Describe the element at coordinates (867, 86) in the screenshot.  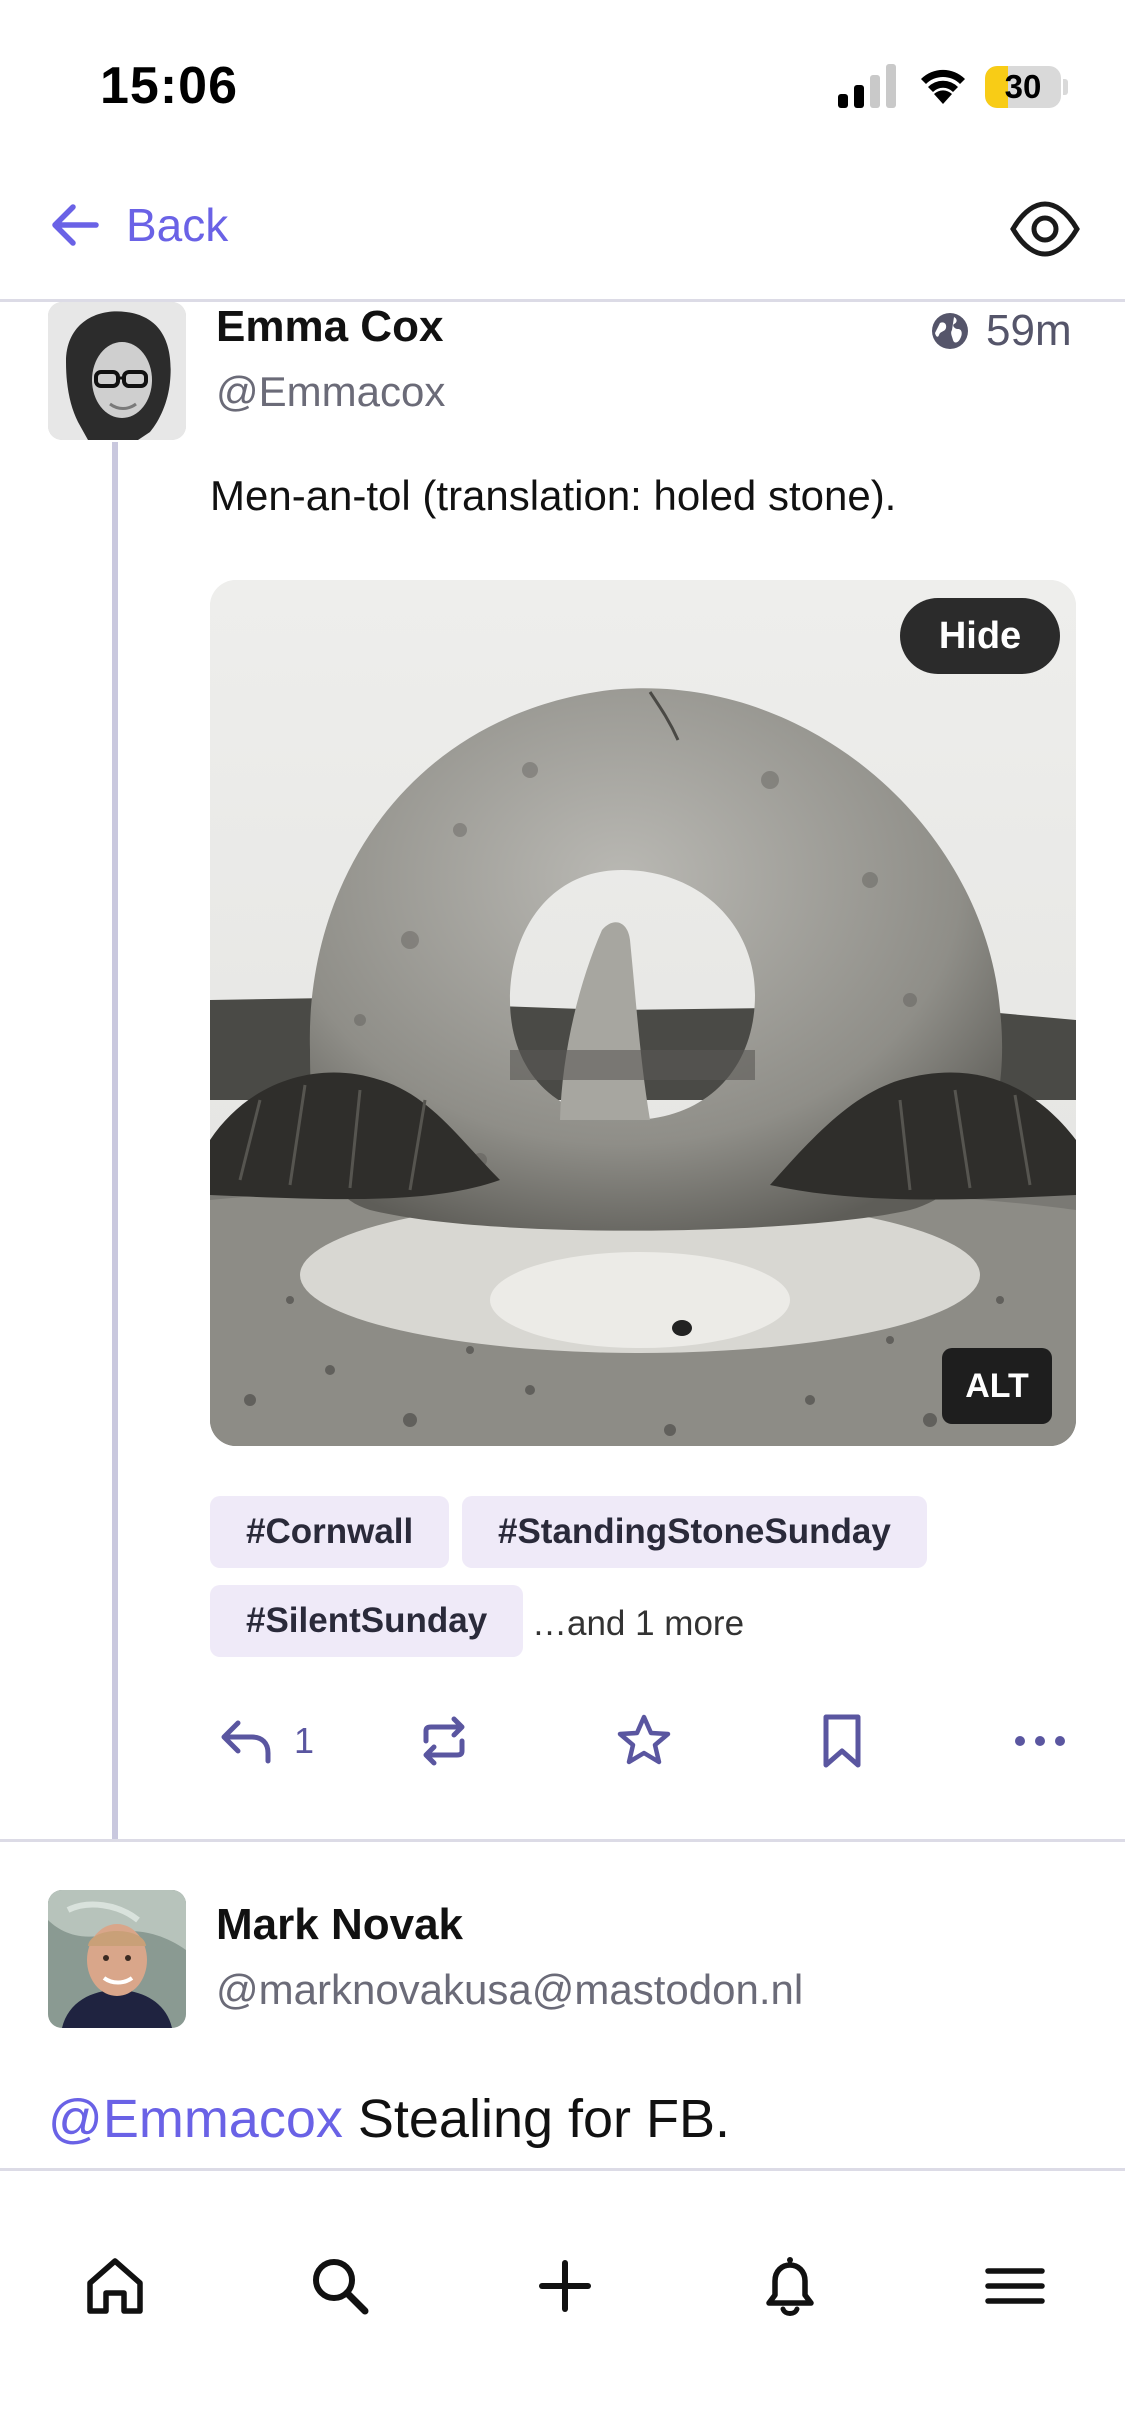
I see `cellular-signal-icon` at that location.